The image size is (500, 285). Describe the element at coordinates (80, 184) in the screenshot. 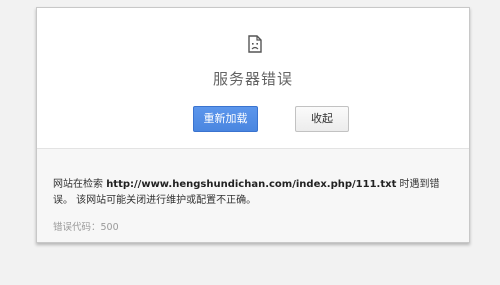

I see `message-prefix: 网站在检索` at that location.